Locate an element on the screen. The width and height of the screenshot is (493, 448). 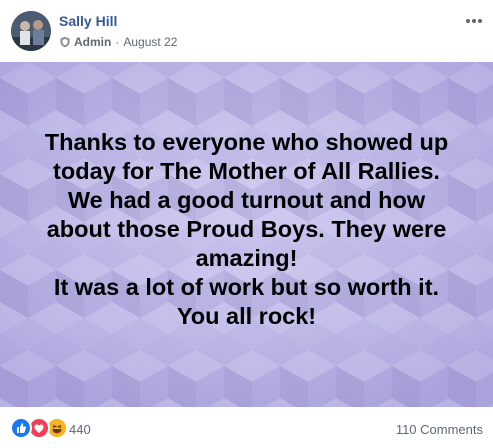
avatar-image is located at coordinates (31, 31).